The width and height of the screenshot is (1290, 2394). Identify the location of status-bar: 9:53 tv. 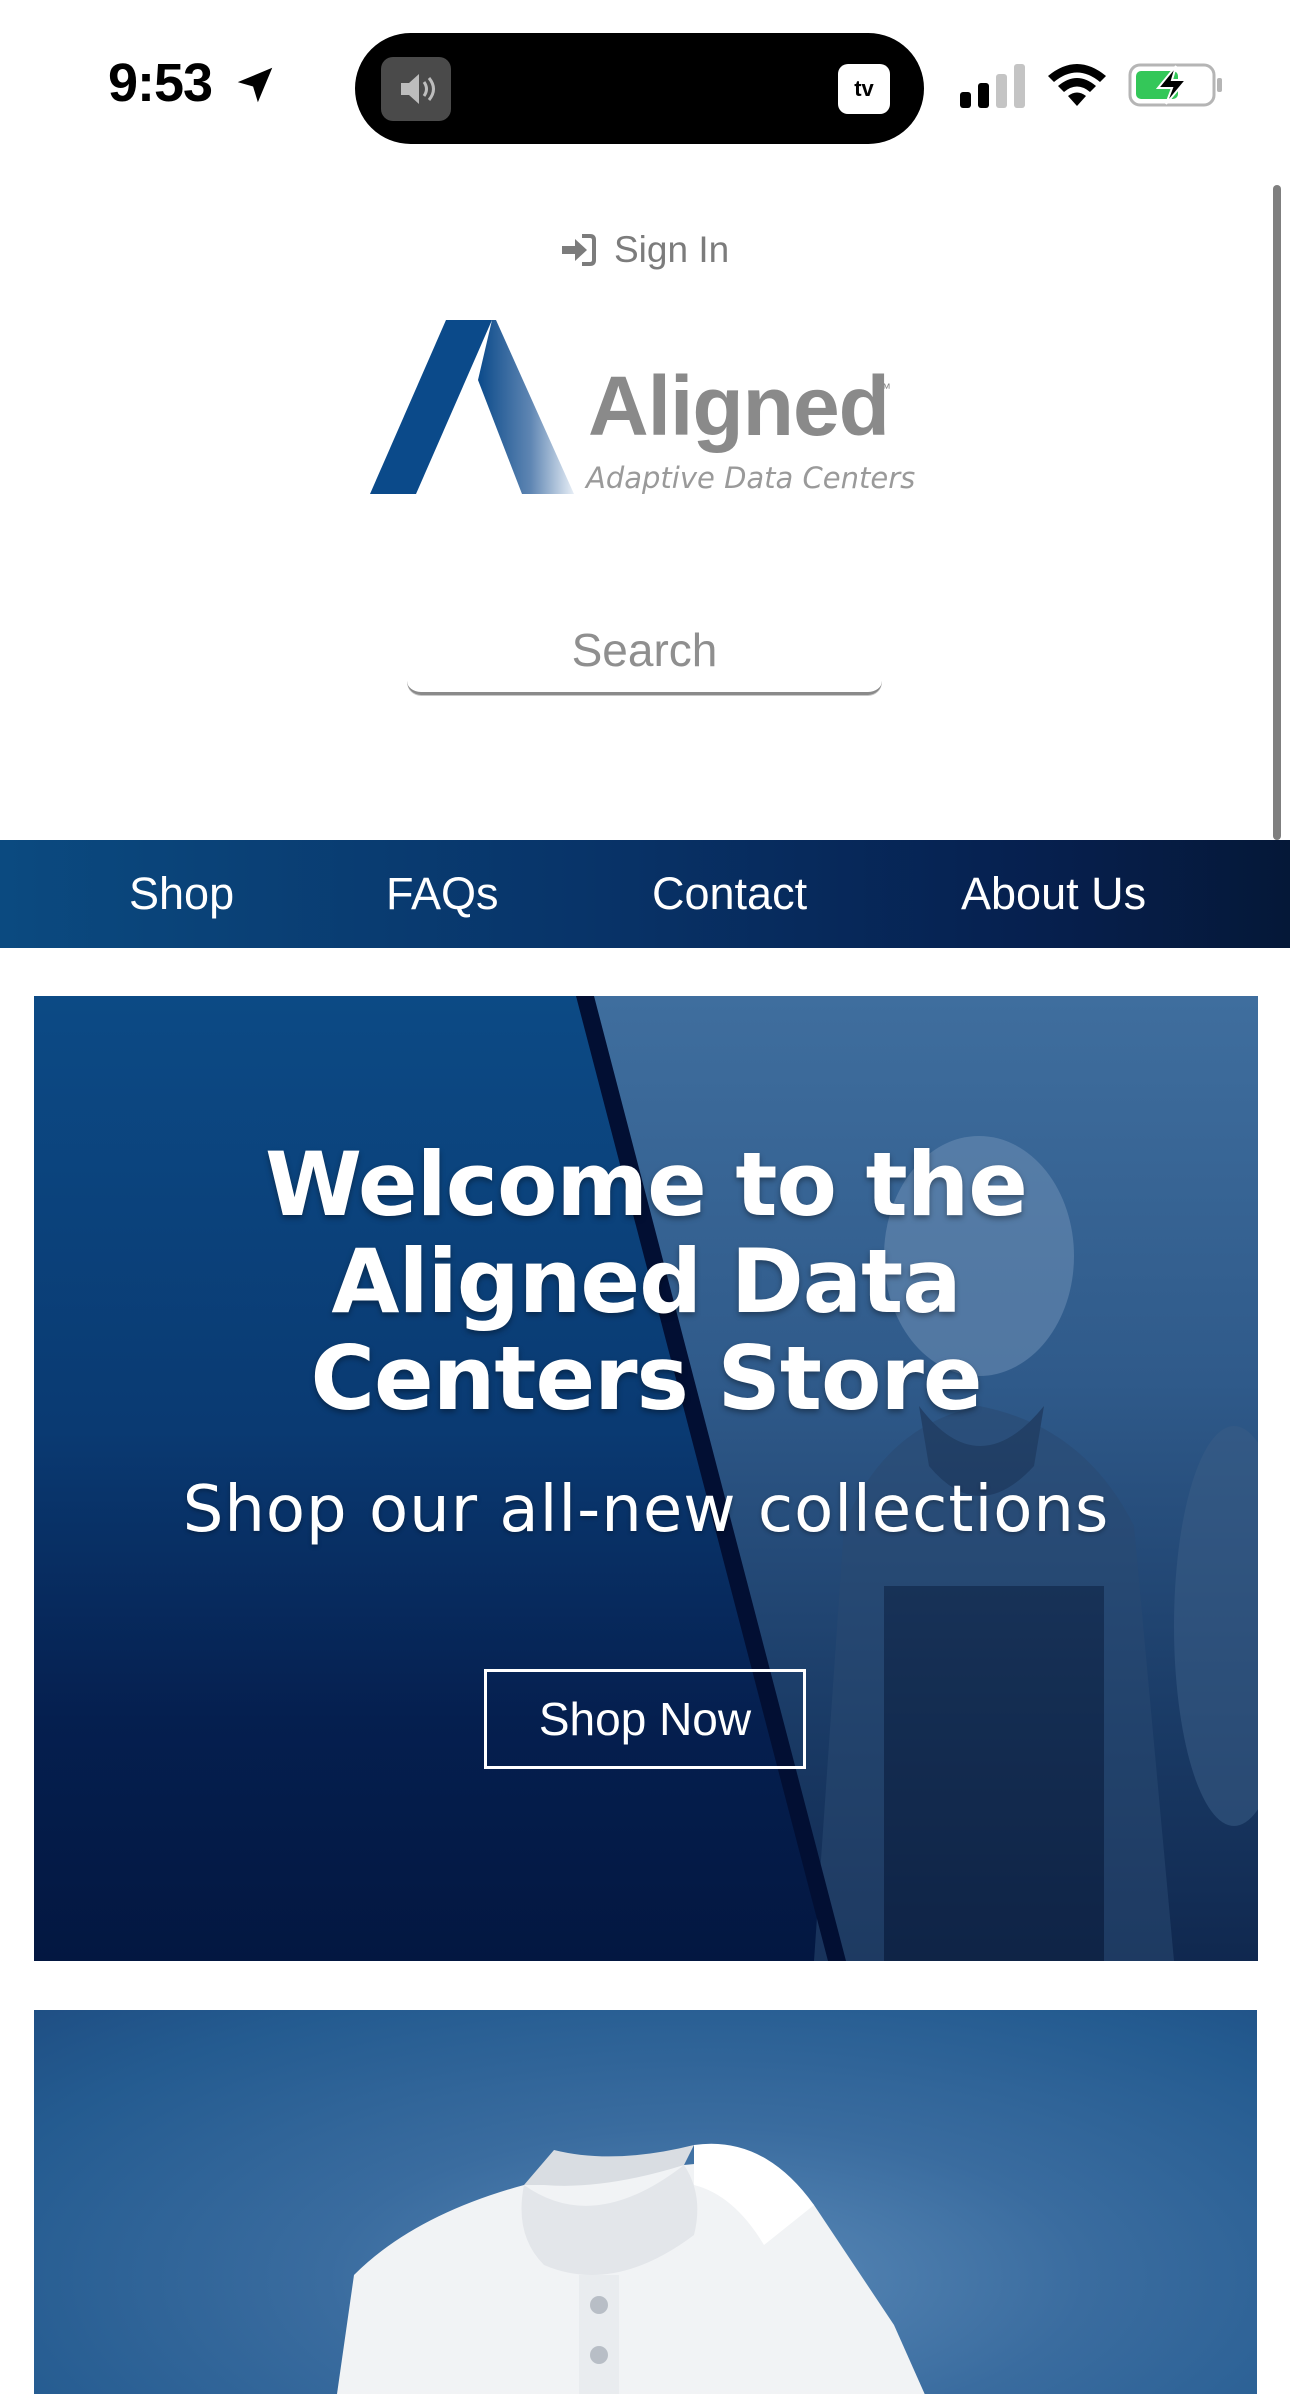
(645, 85).